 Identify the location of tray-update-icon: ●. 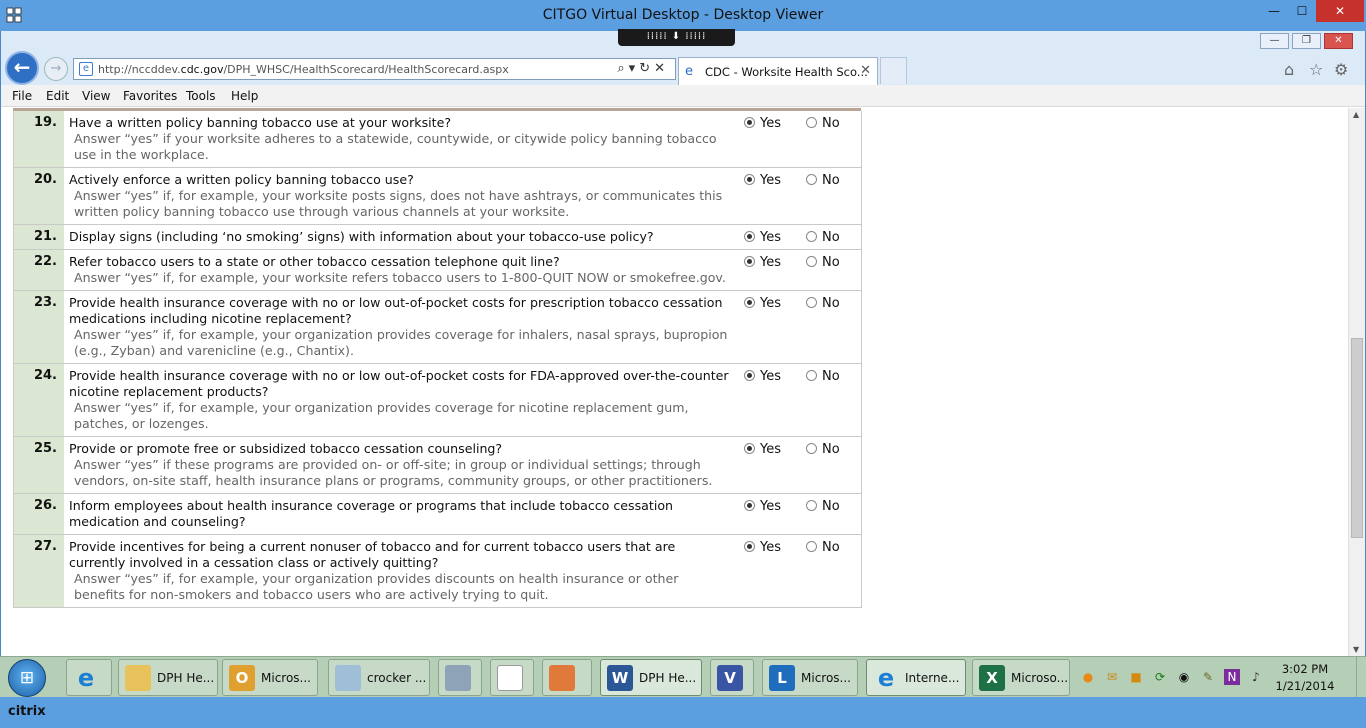
(1088, 677).